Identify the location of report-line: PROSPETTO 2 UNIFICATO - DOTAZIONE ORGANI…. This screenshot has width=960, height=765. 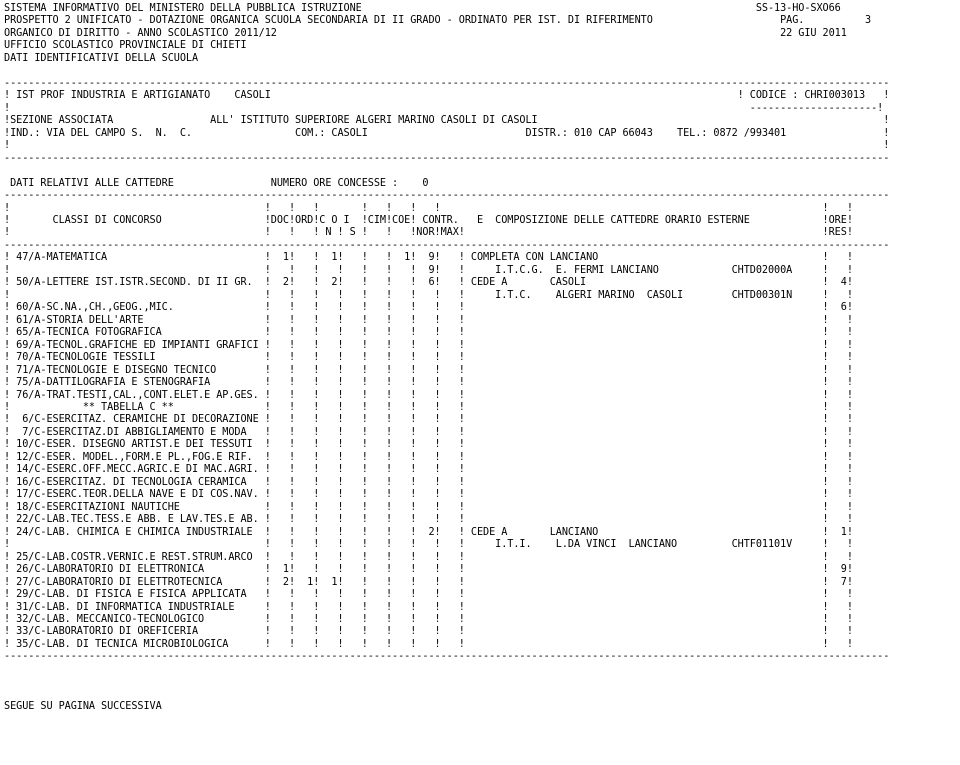
(438, 21).